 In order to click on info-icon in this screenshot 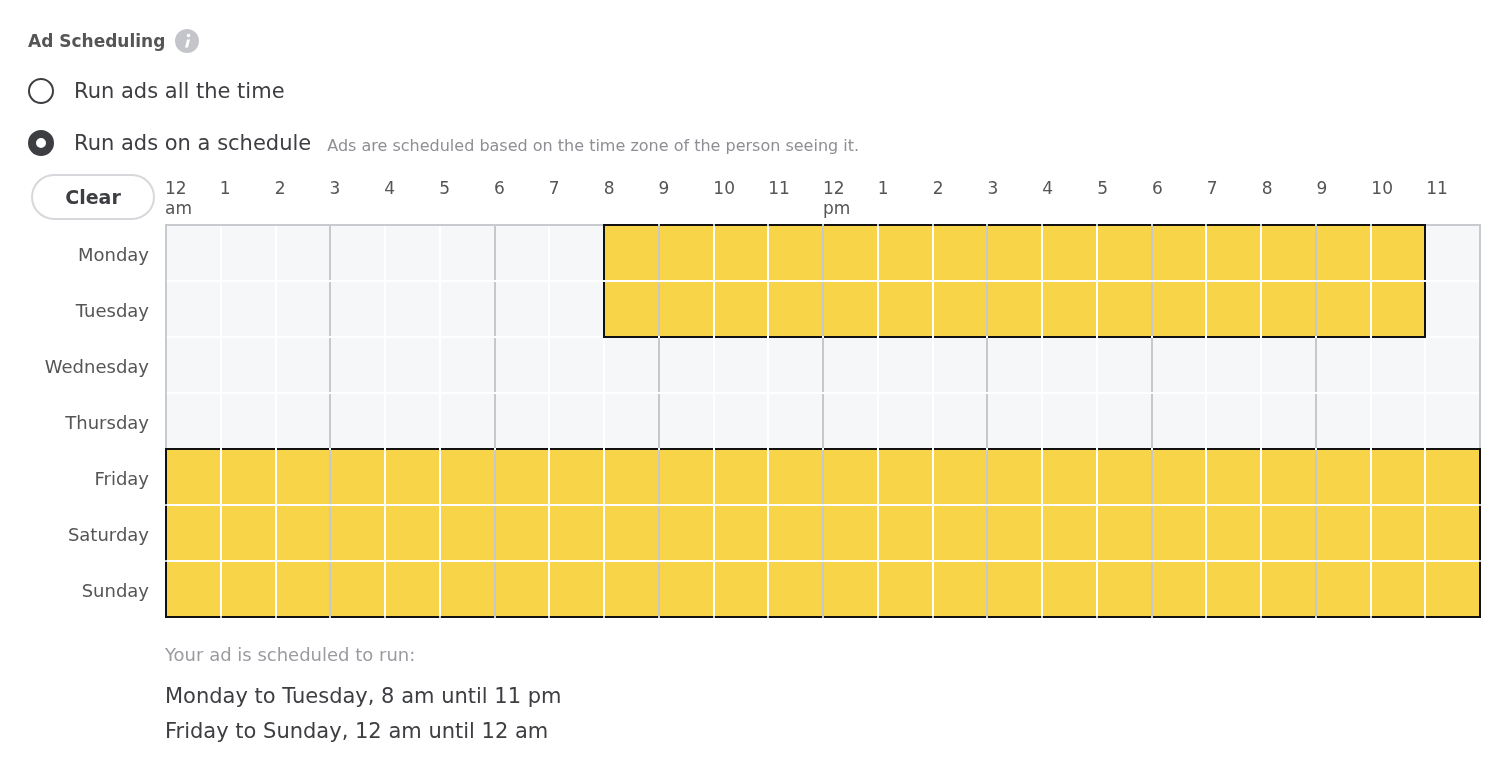, I will do `click(187, 41)`.